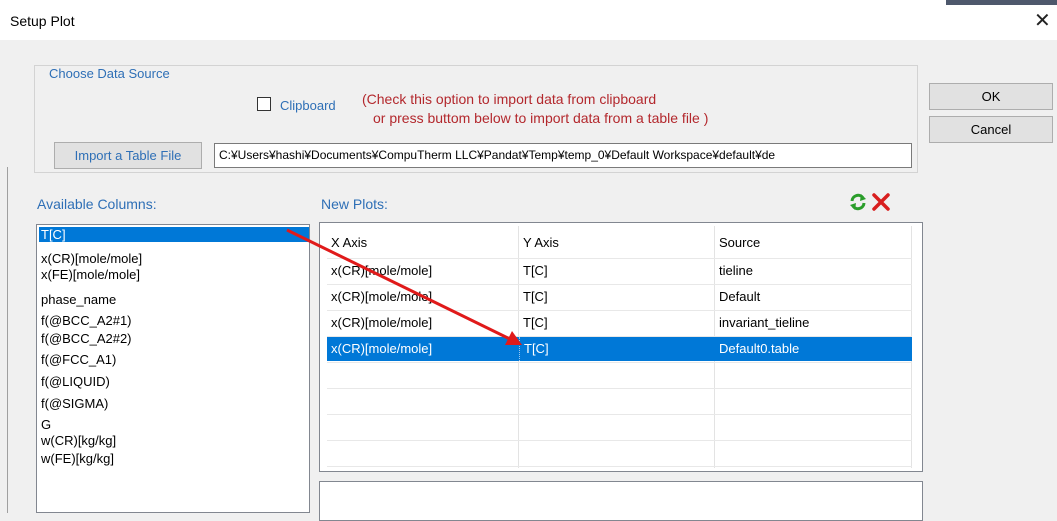  I want to click on table-row: x(CR)[mole/mole] T[C] tieline, so click(619, 271).